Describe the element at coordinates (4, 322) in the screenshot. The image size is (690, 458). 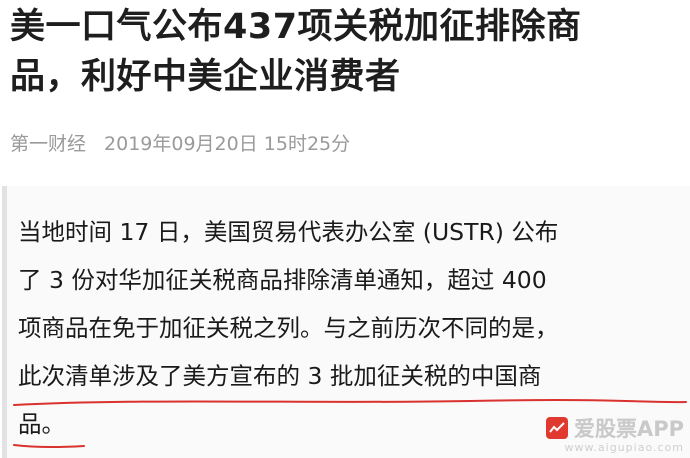
I see `quote-bar` at that location.